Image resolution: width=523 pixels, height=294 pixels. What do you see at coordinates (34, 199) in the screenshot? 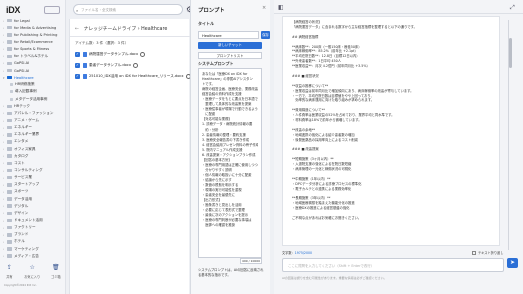
I see `sidebar-folder-item: › データ活用` at bounding box center [34, 199].